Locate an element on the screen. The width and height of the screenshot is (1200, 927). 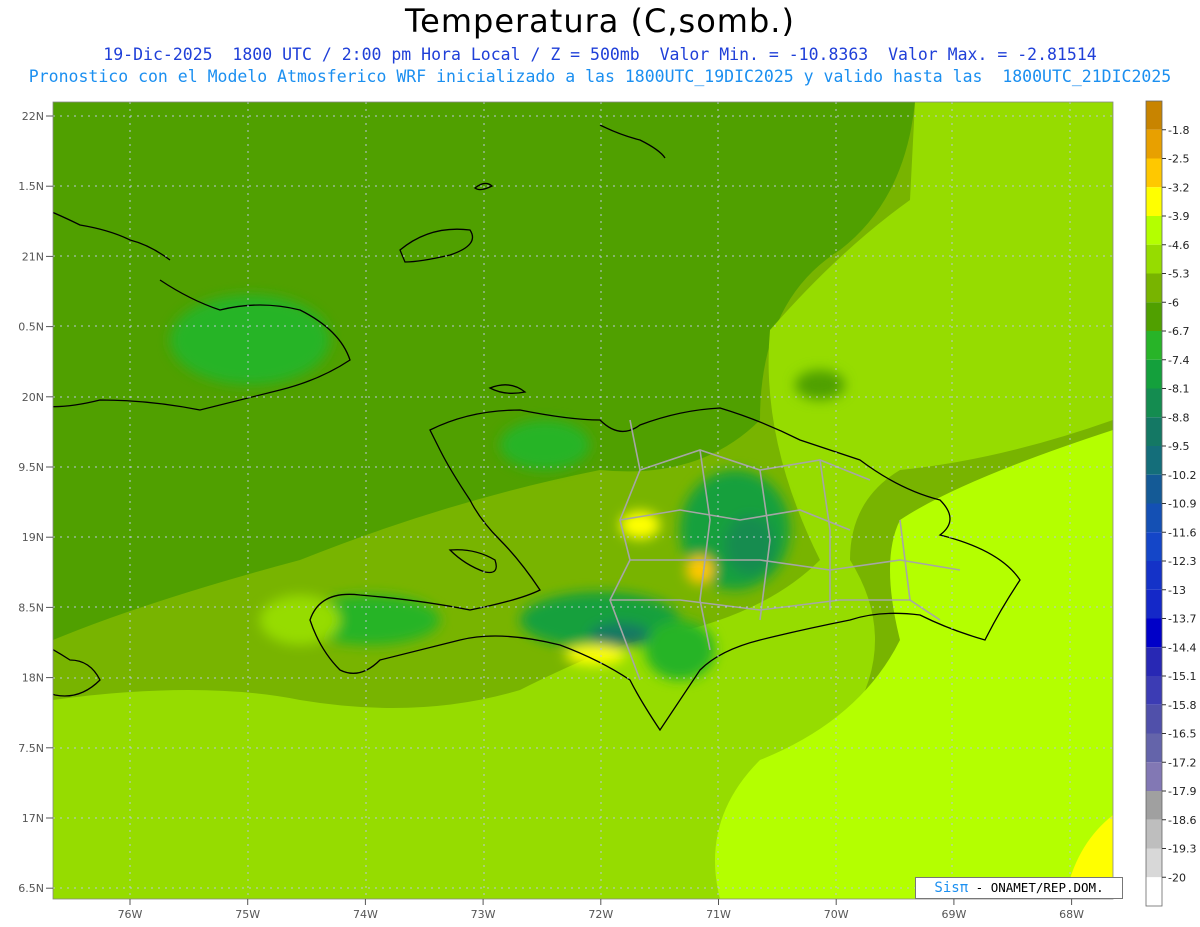
y-tick-label: 9.5N is located at coordinates (31, 467).